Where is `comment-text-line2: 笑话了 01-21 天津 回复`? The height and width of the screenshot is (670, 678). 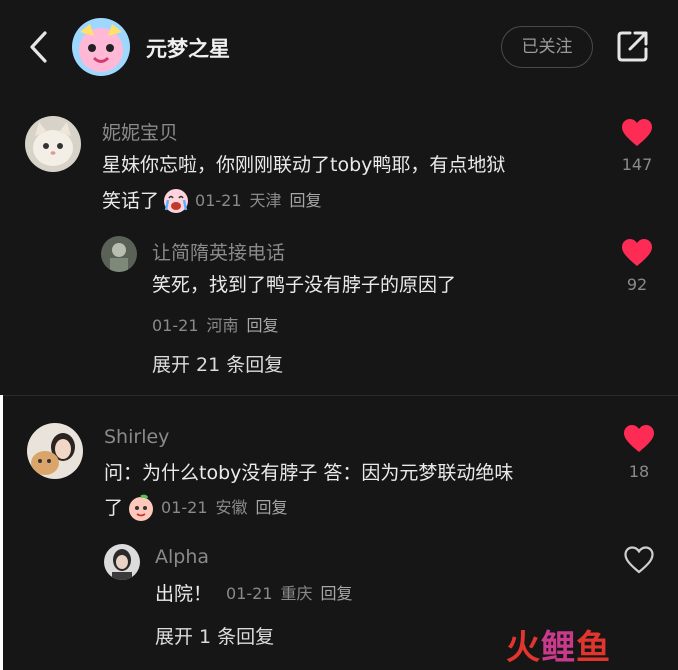
comment-text-line2: 笑话了 01-21 天津 回复 is located at coordinates (212, 201).